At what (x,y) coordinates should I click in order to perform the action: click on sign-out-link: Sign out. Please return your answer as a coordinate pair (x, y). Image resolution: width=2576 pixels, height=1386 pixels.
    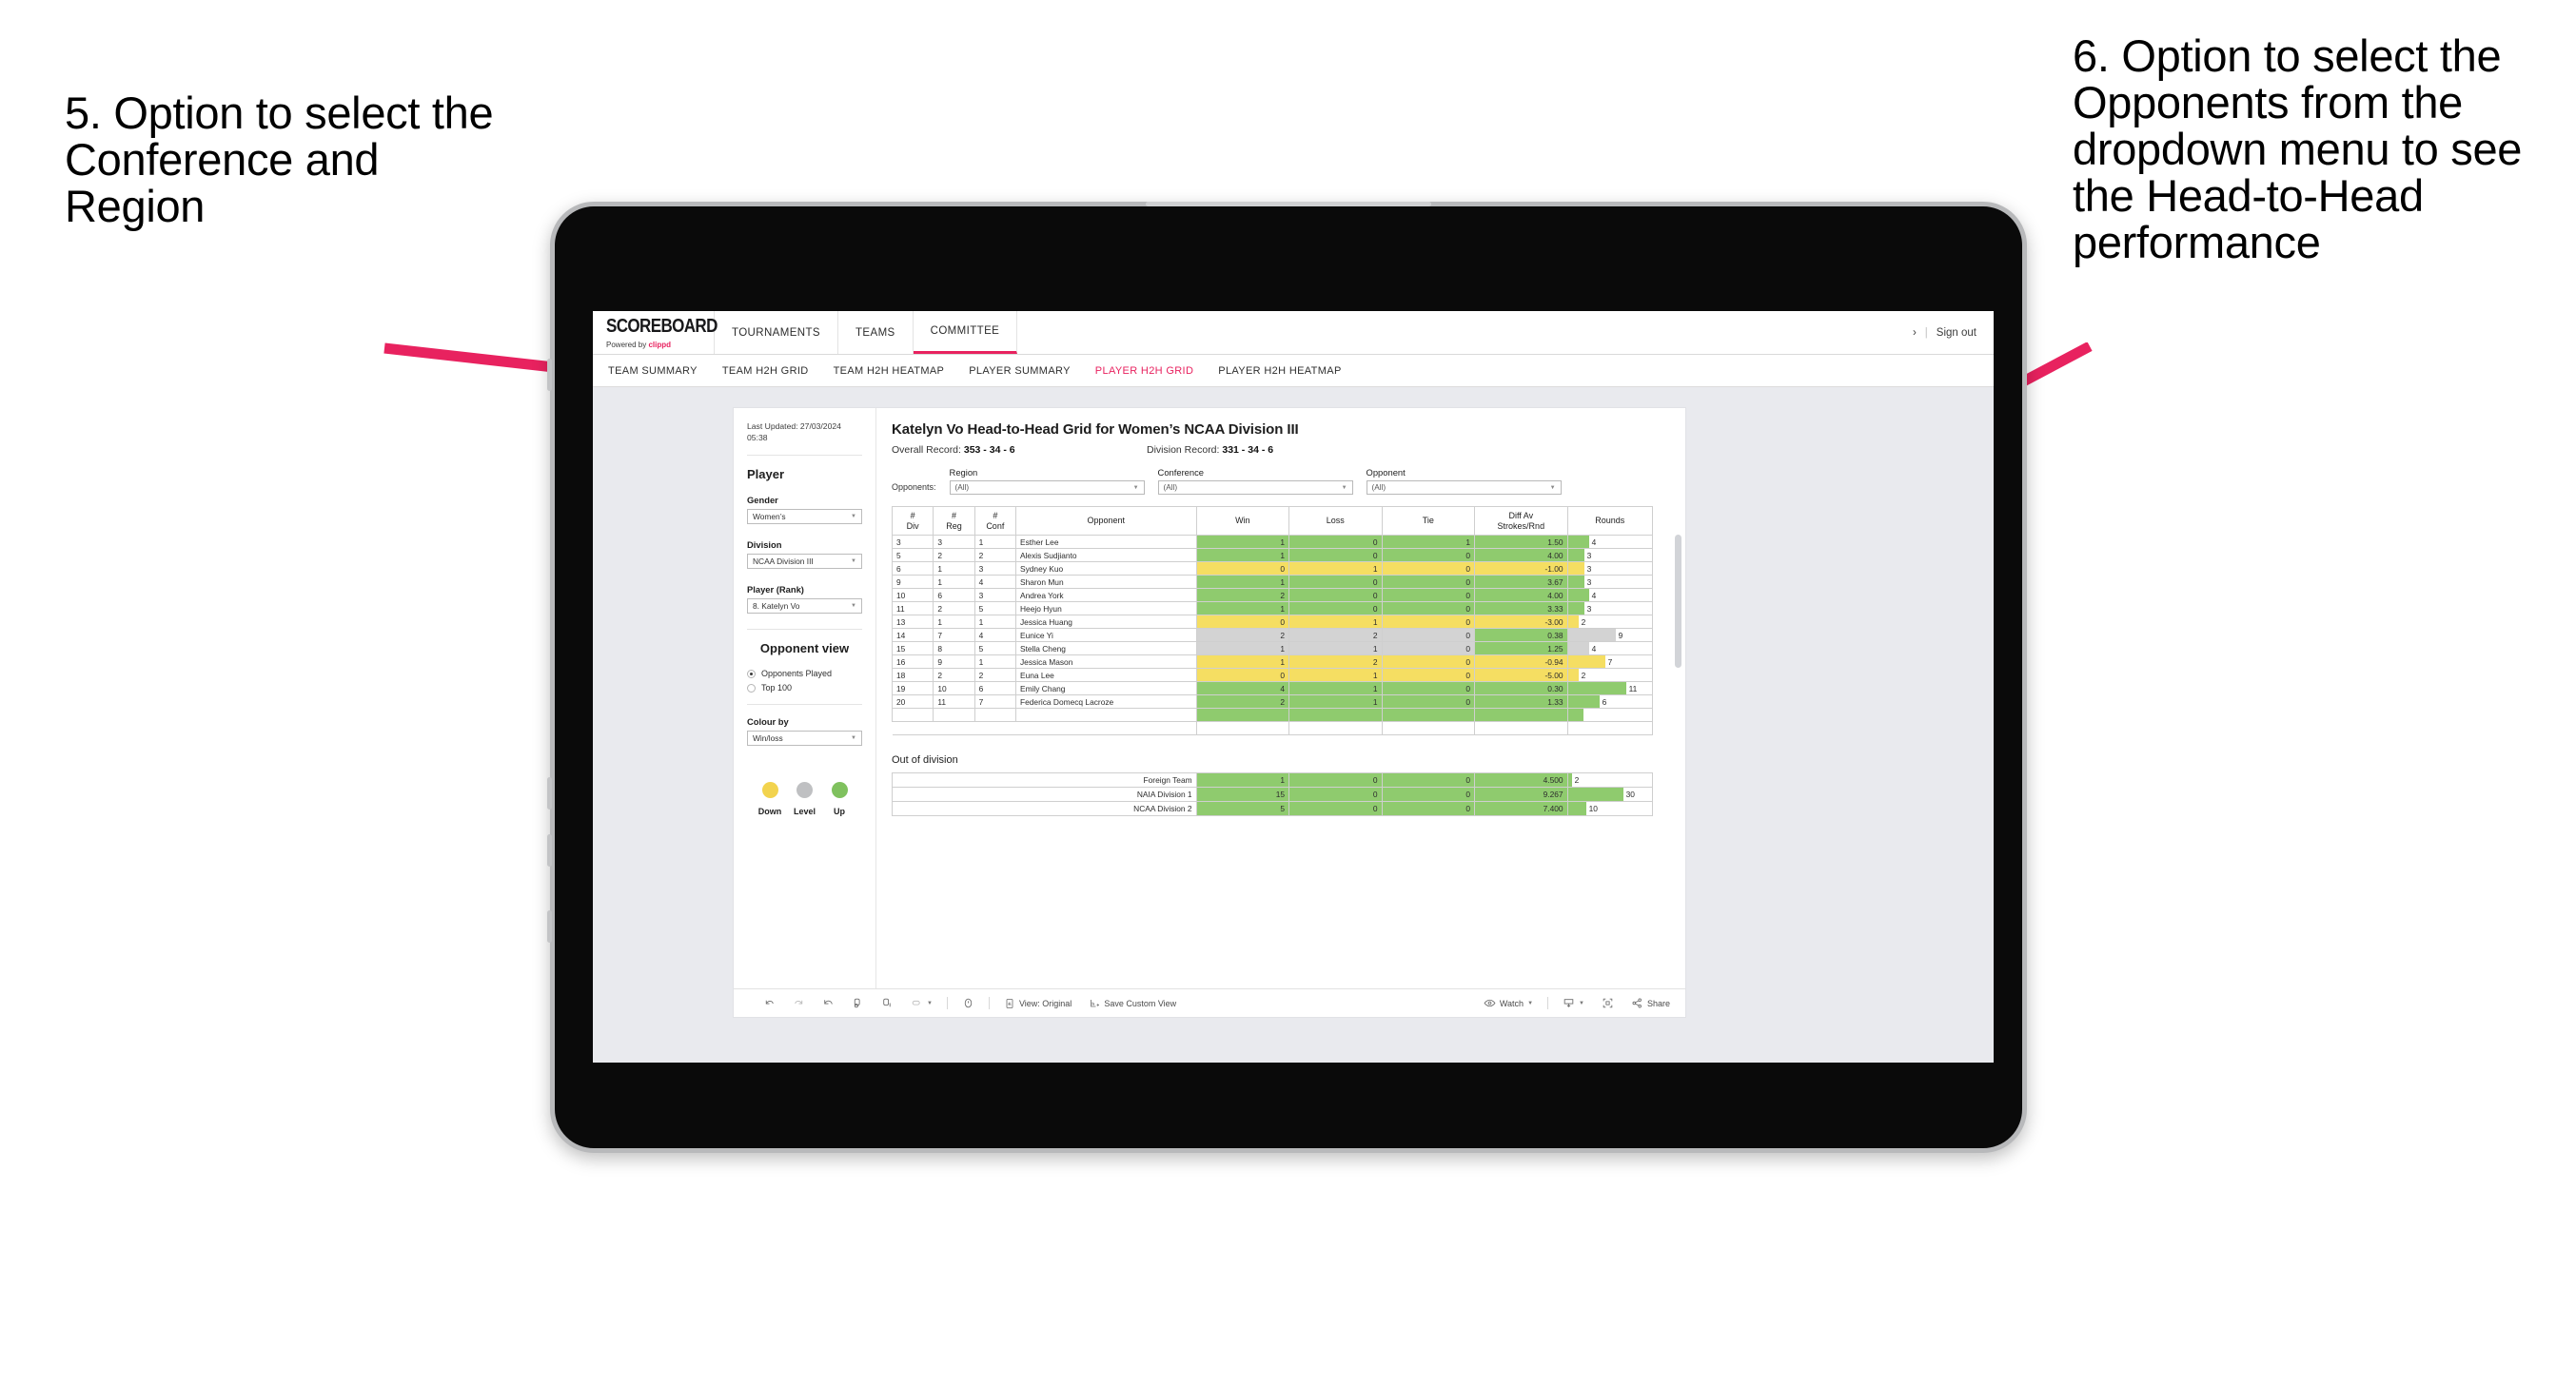
    Looking at the image, I should click on (1956, 333).